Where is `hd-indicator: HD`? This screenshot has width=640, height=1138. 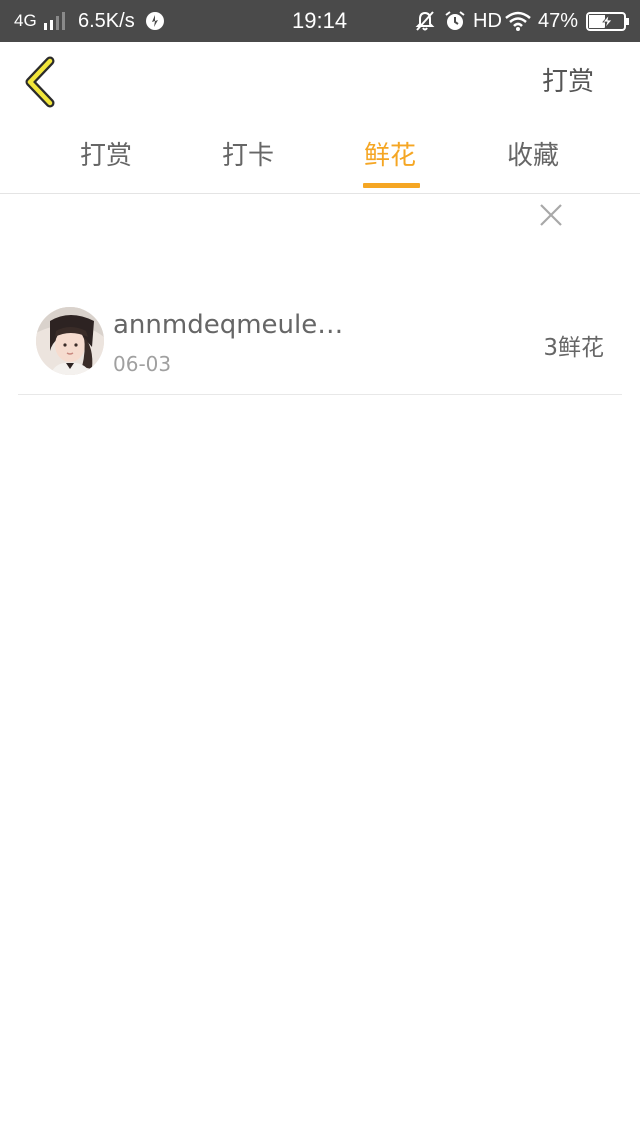 hd-indicator: HD is located at coordinates (487, 21).